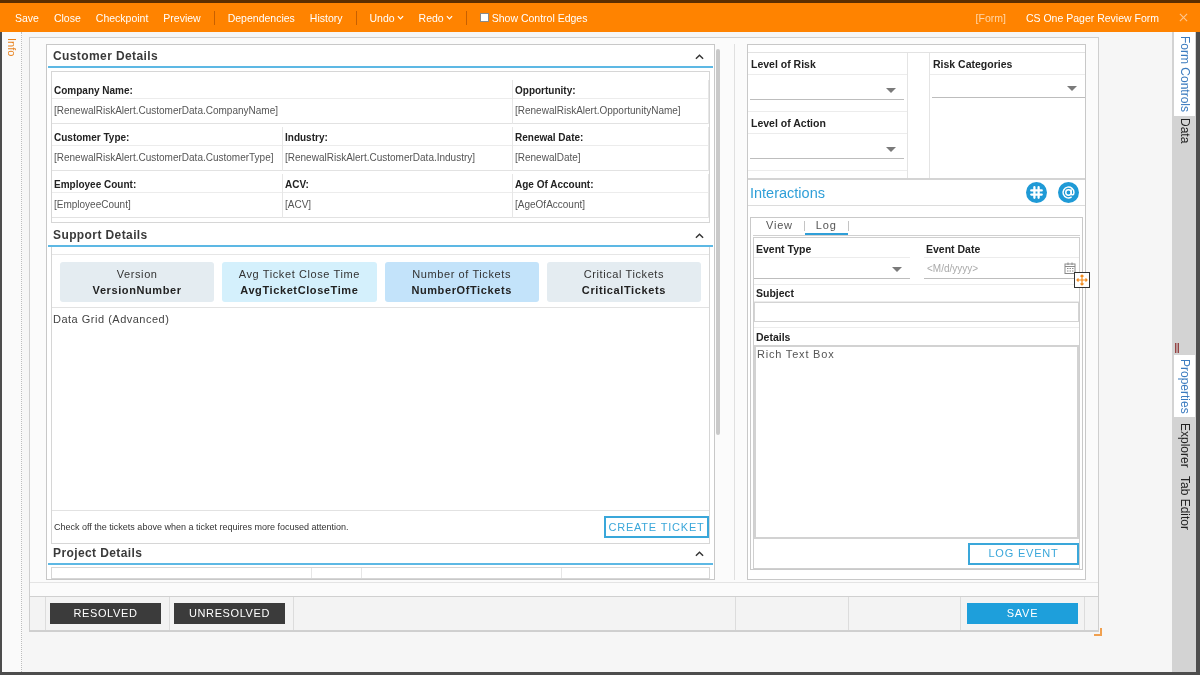  I want to click on toolbar-button: Preview, so click(182, 17).